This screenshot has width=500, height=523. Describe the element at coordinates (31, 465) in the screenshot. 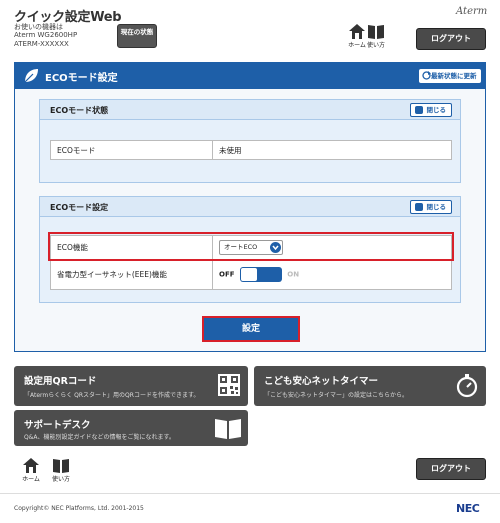

I see `home-icon` at that location.